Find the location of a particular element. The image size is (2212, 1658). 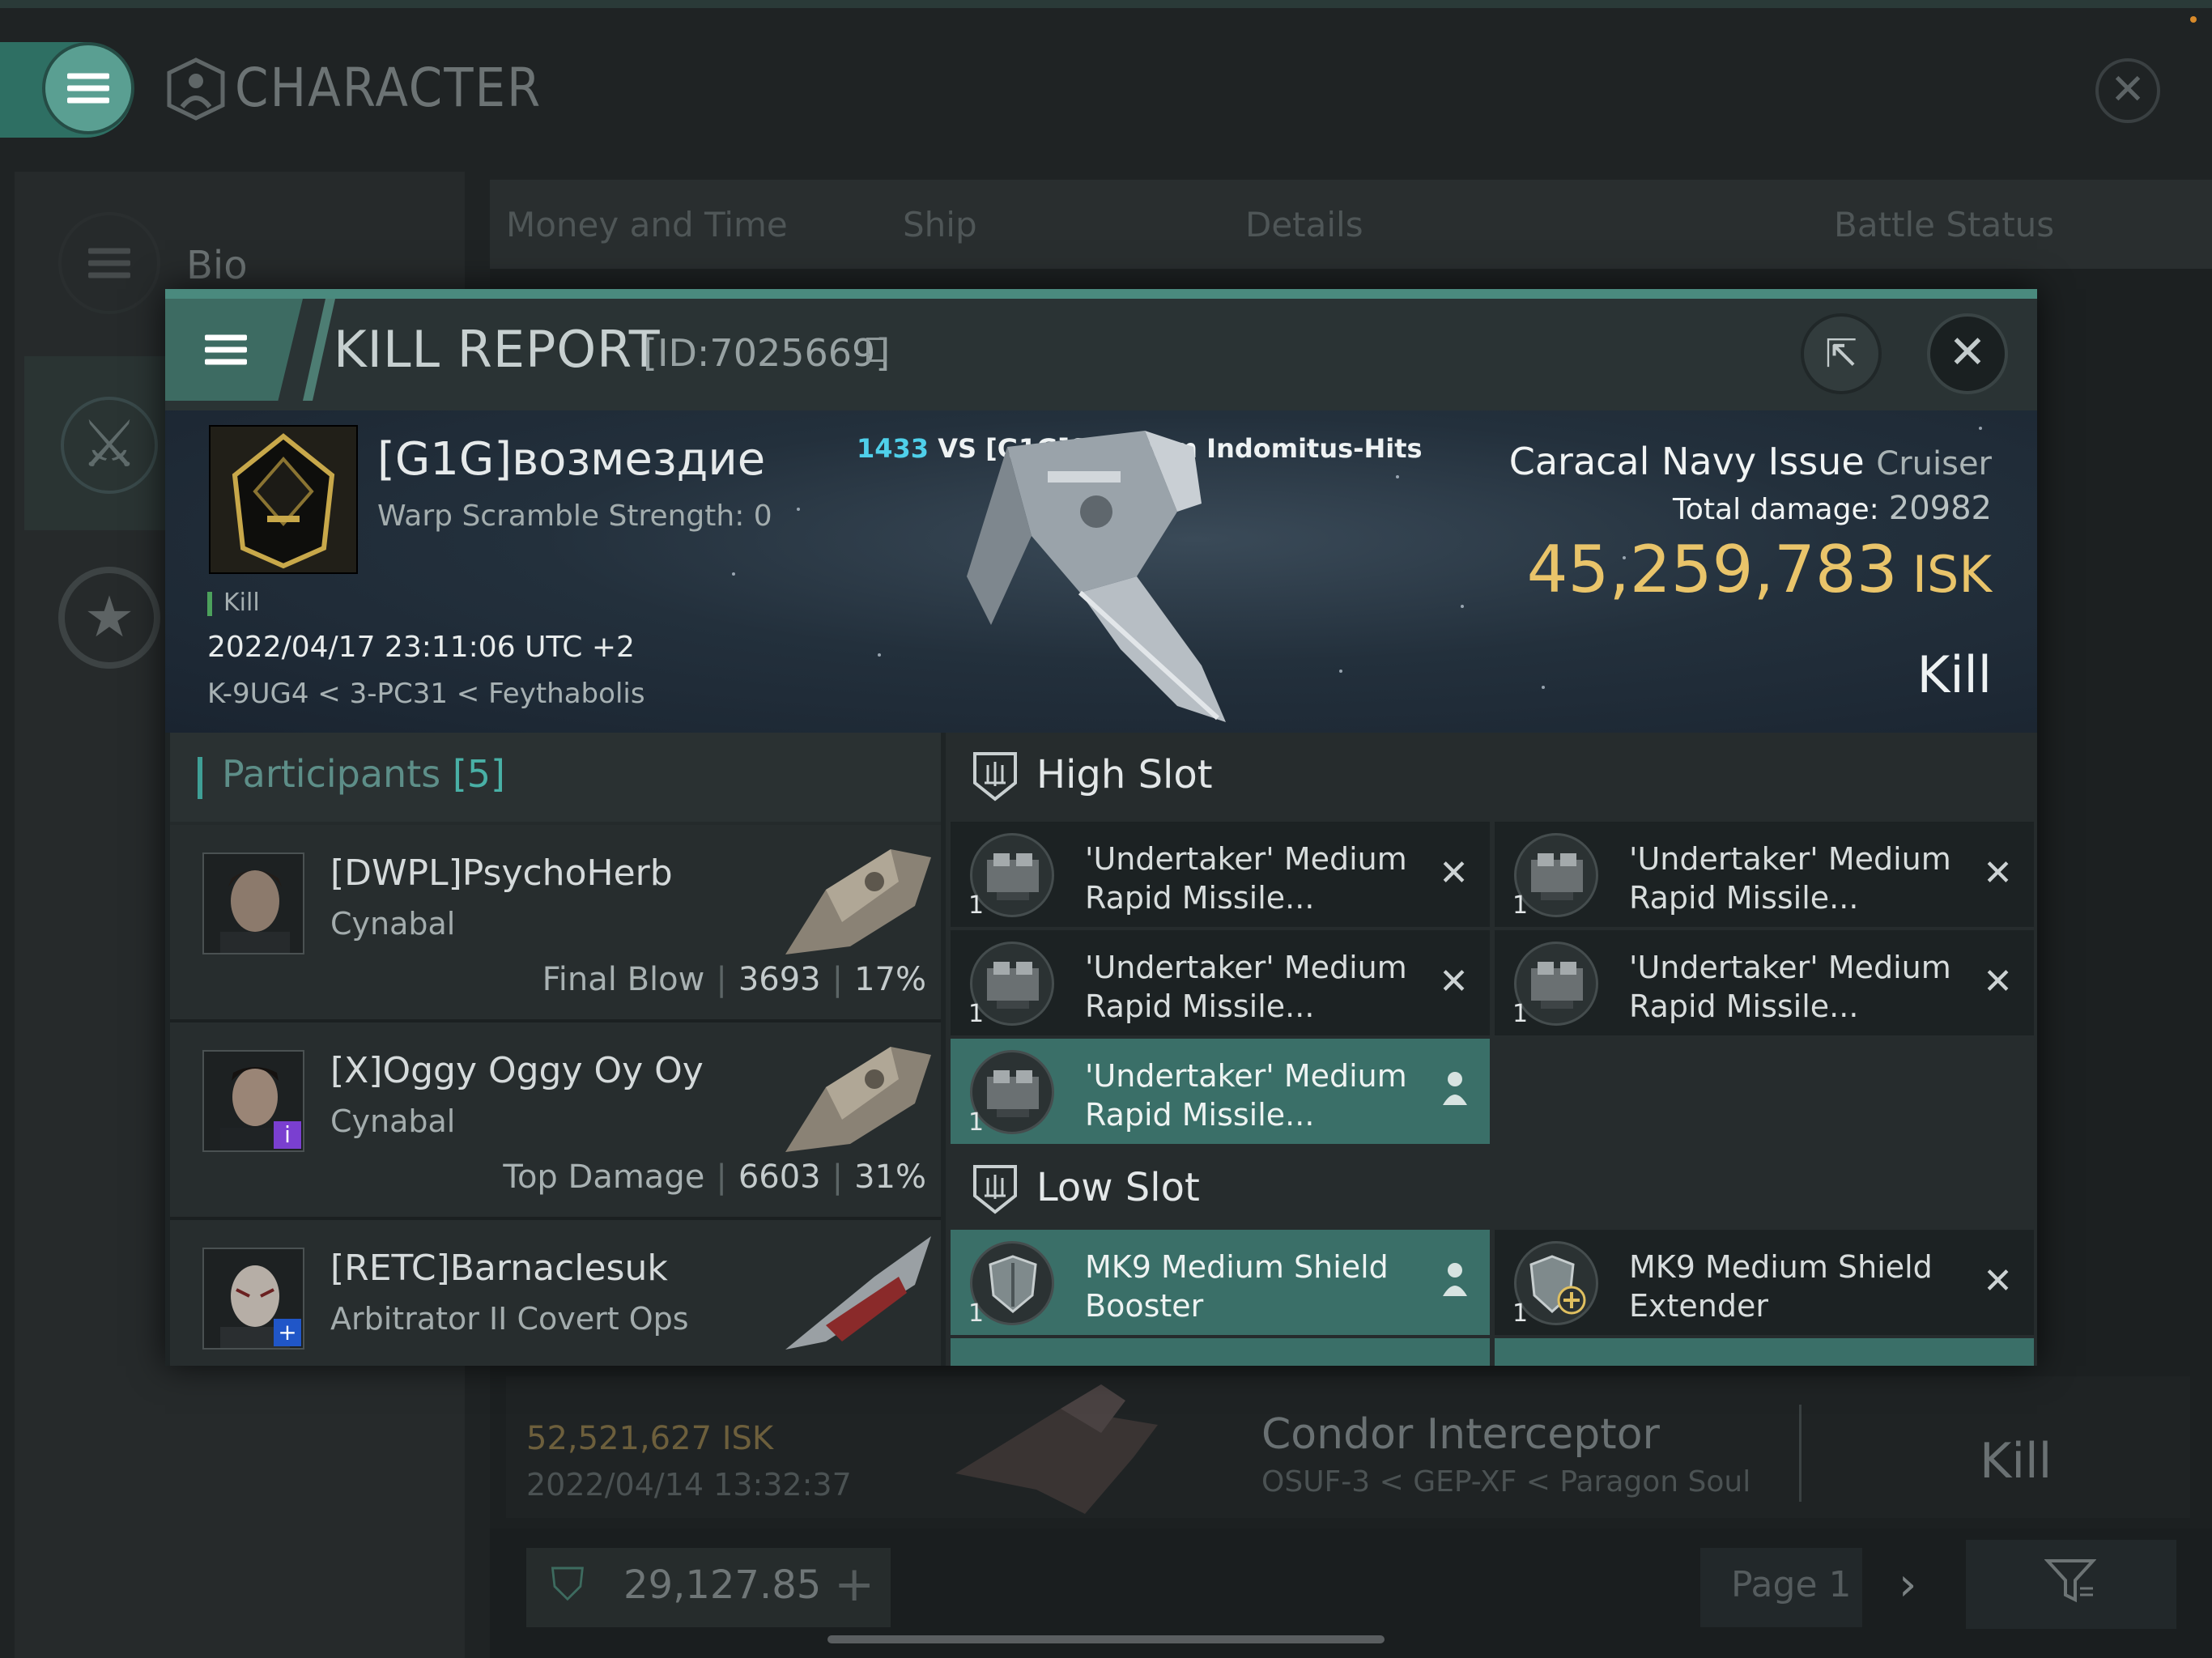

wallet-icon: ⛉ is located at coordinates (568, 1584).